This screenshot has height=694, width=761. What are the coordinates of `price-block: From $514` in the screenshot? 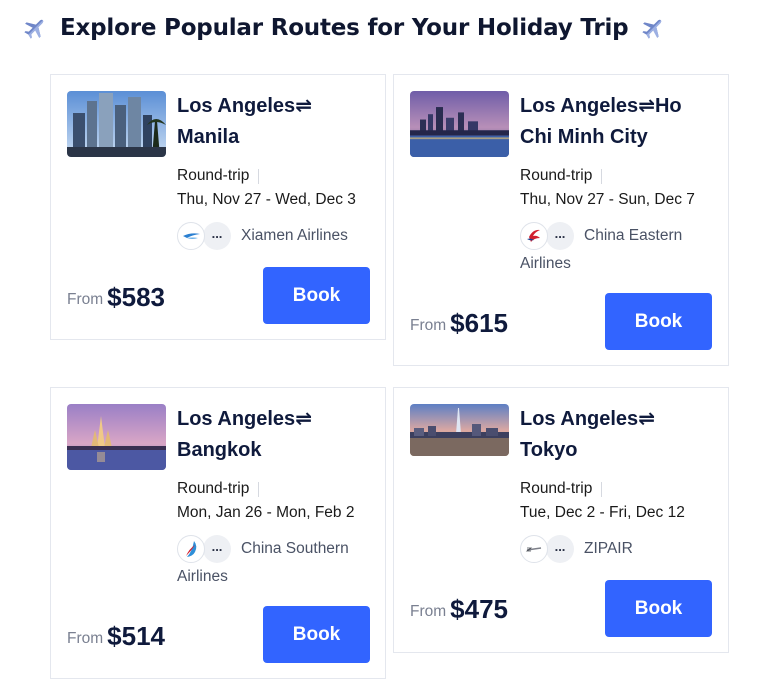 It's located at (116, 636).